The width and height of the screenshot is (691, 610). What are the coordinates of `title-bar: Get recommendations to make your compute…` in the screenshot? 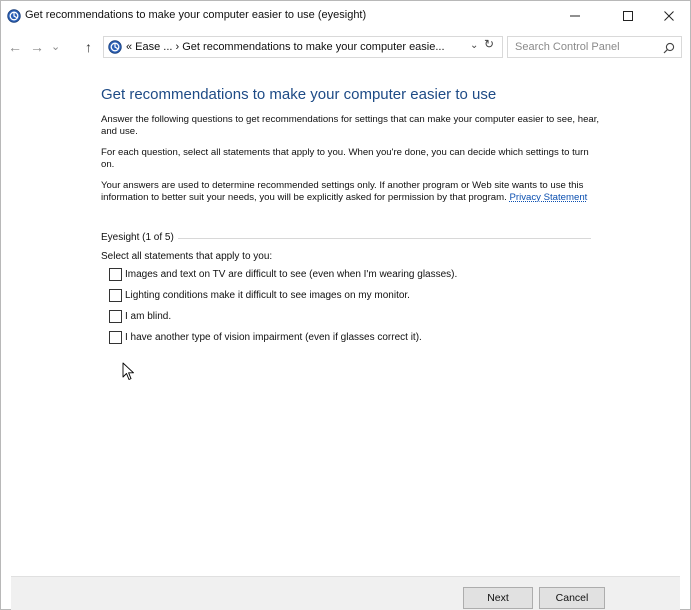 It's located at (345, 16).